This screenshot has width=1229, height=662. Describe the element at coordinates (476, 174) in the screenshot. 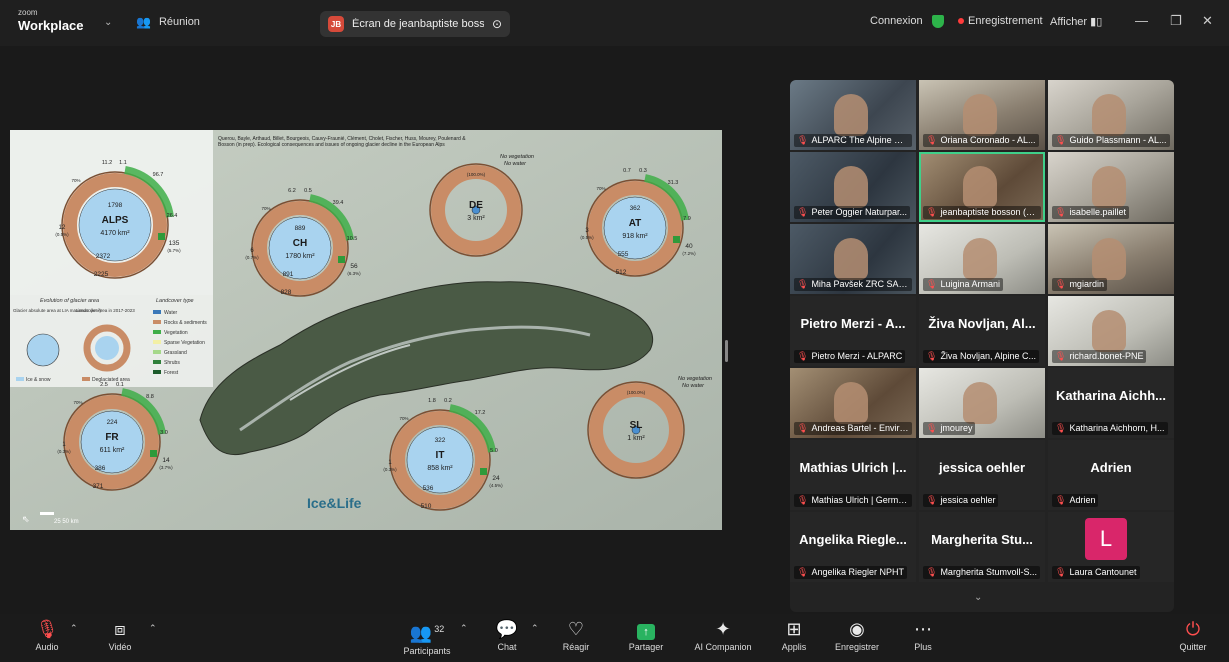

I see `donut-value-pct: (100.0%)` at that location.